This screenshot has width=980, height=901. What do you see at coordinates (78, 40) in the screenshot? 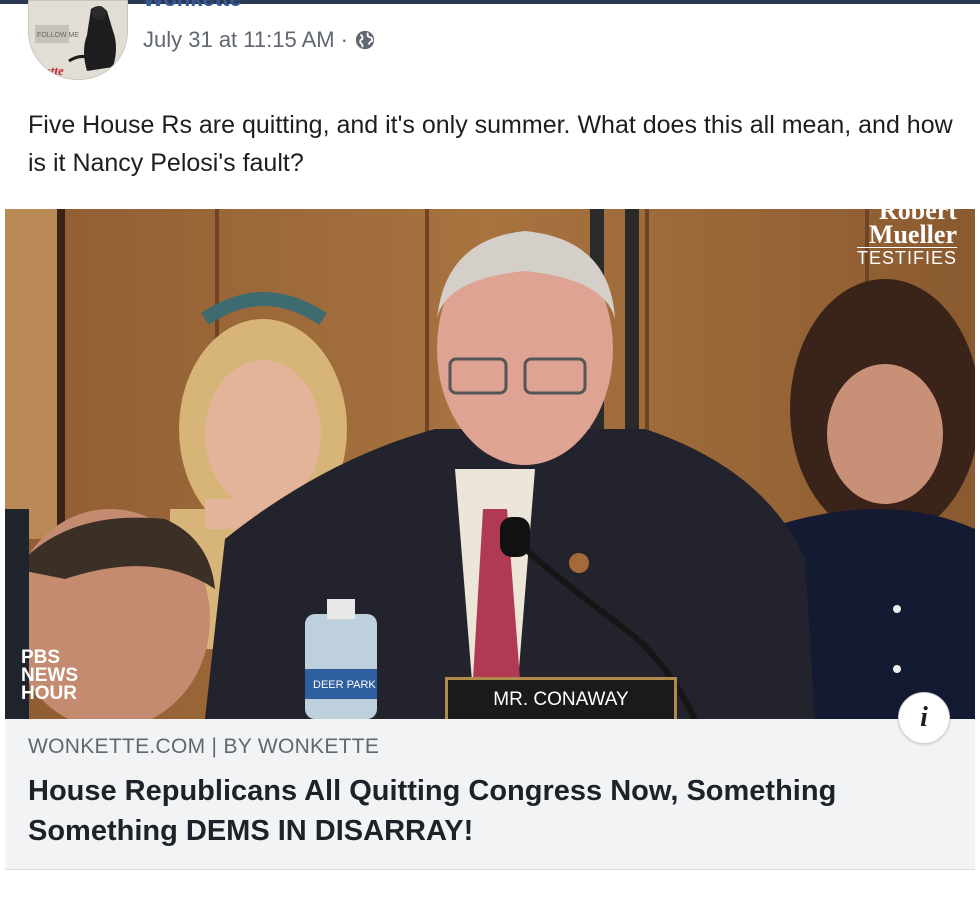
I see `avatar: FOLLOW ME ette` at bounding box center [78, 40].